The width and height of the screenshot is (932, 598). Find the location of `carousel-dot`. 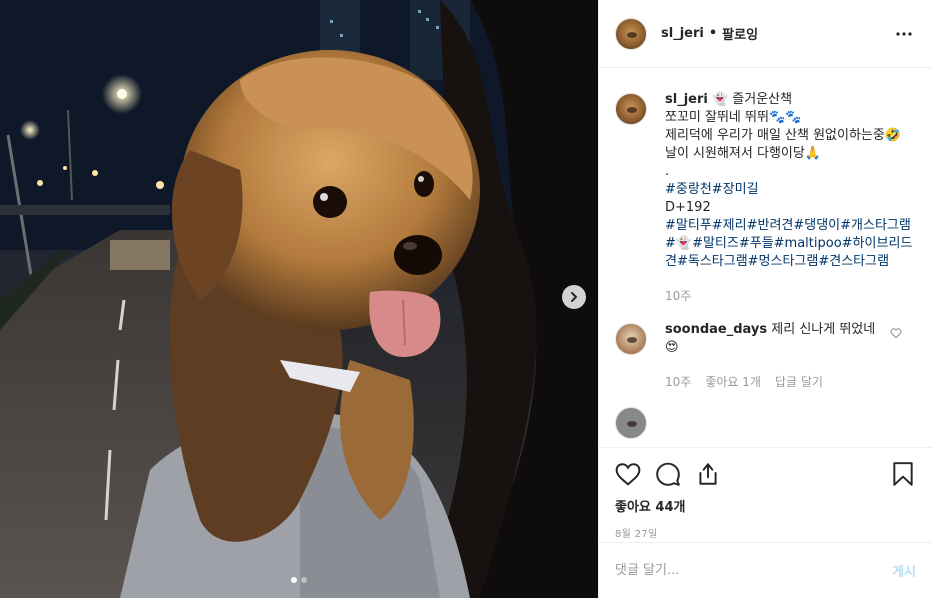

carousel-dot is located at coordinates (304, 580).